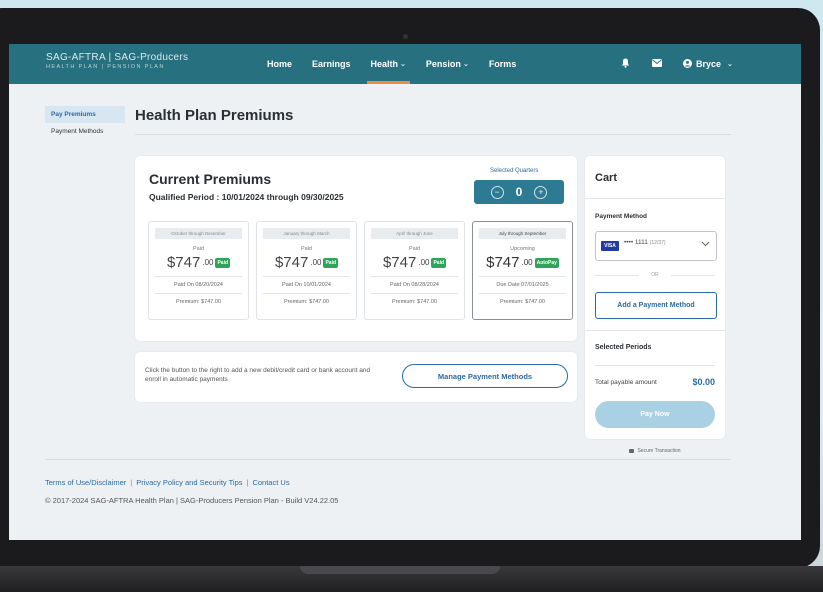 The height and width of the screenshot is (592, 823). What do you see at coordinates (659, 451) in the screenshot?
I see `secure-label: Secure Transaction` at bounding box center [659, 451].